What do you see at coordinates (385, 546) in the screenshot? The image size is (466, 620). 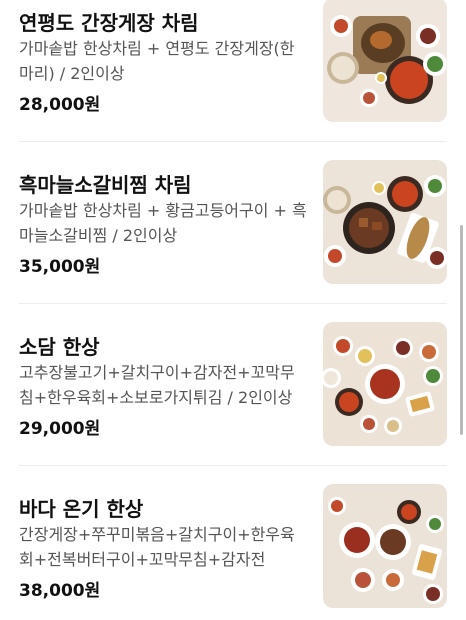 I see `sea-table-photo` at bounding box center [385, 546].